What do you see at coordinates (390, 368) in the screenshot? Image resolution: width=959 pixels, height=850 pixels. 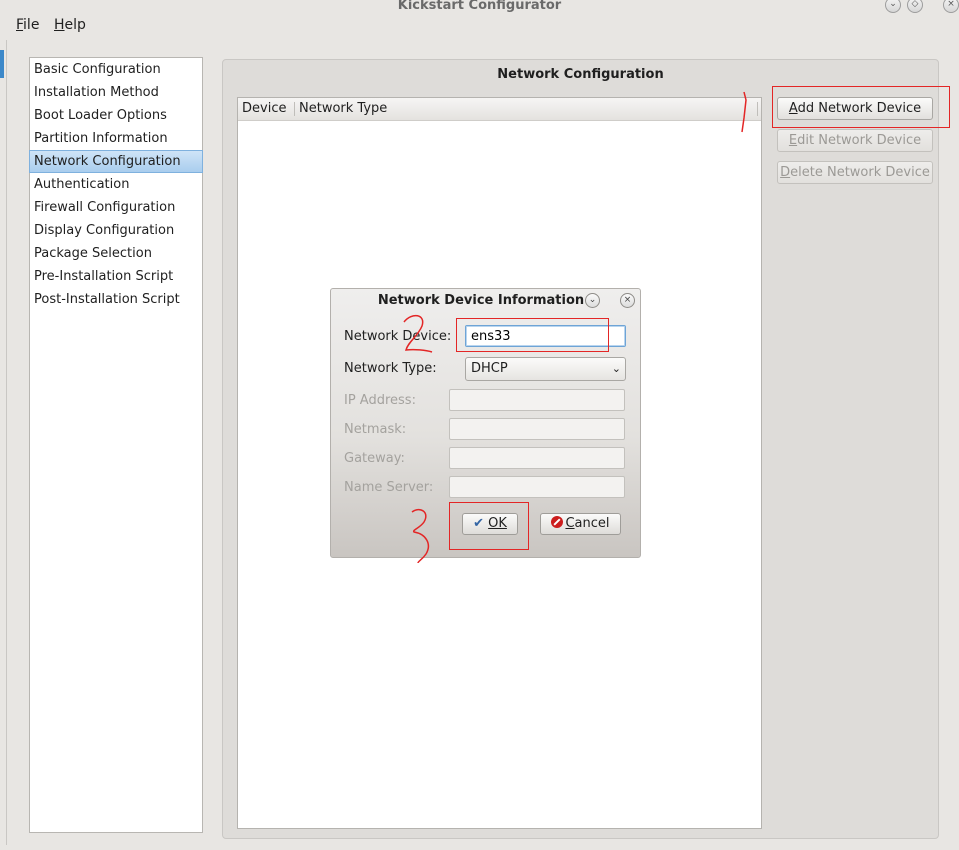 I see `network-type-label: Network Type:` at bounding box center [390, 368].